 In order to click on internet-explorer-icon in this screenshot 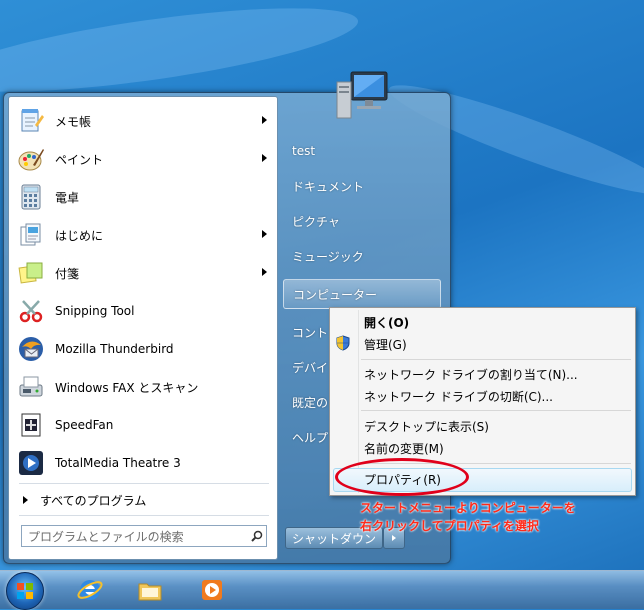, I will do `click(90, 590)`.